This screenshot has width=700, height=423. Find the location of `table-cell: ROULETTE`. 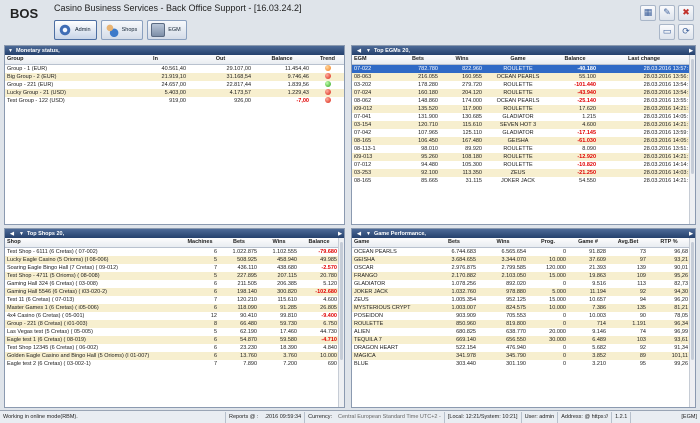

table-cell: ROULETTE is located at coordinates (518, 92).